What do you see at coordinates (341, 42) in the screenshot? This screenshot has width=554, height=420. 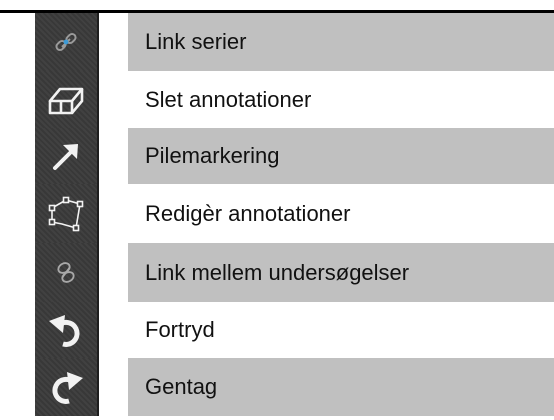 I see `tool-label: Link serier` at bounding box center [341, 42].